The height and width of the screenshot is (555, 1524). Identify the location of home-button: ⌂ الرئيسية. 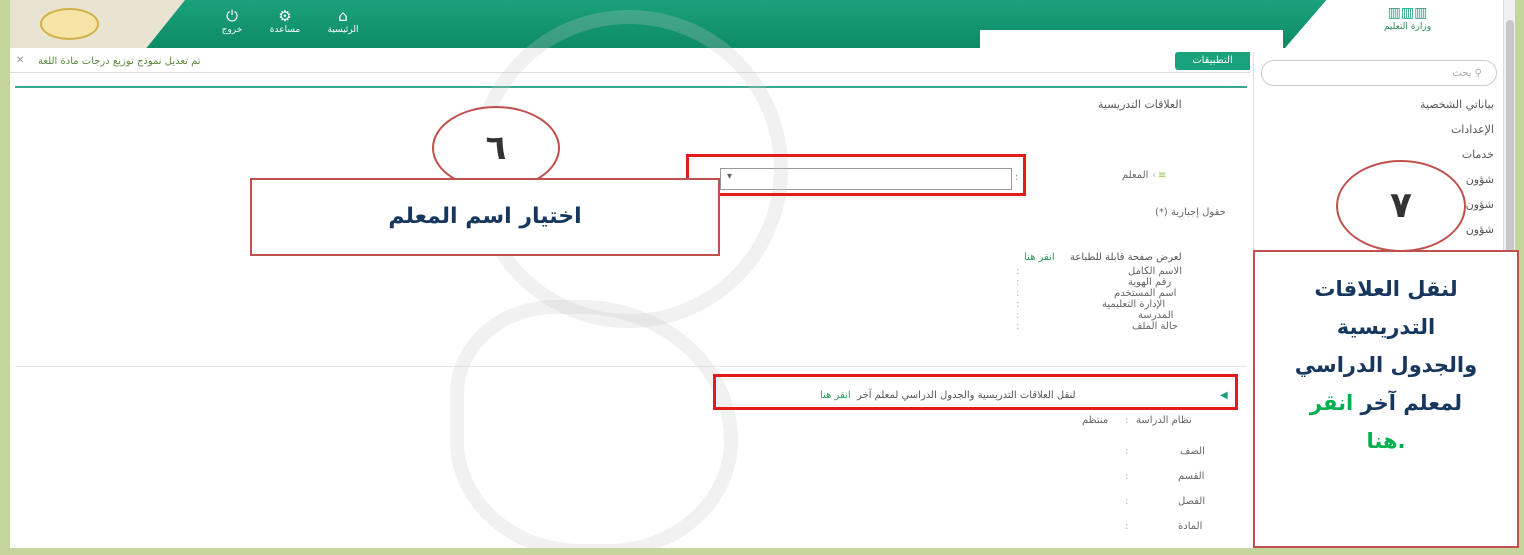
(343, 21).